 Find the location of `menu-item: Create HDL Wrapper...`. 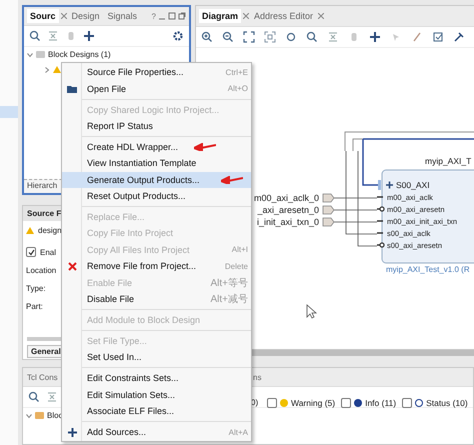

menu-item: Create HDL Wrapper... is located at coordinates (156, 147).